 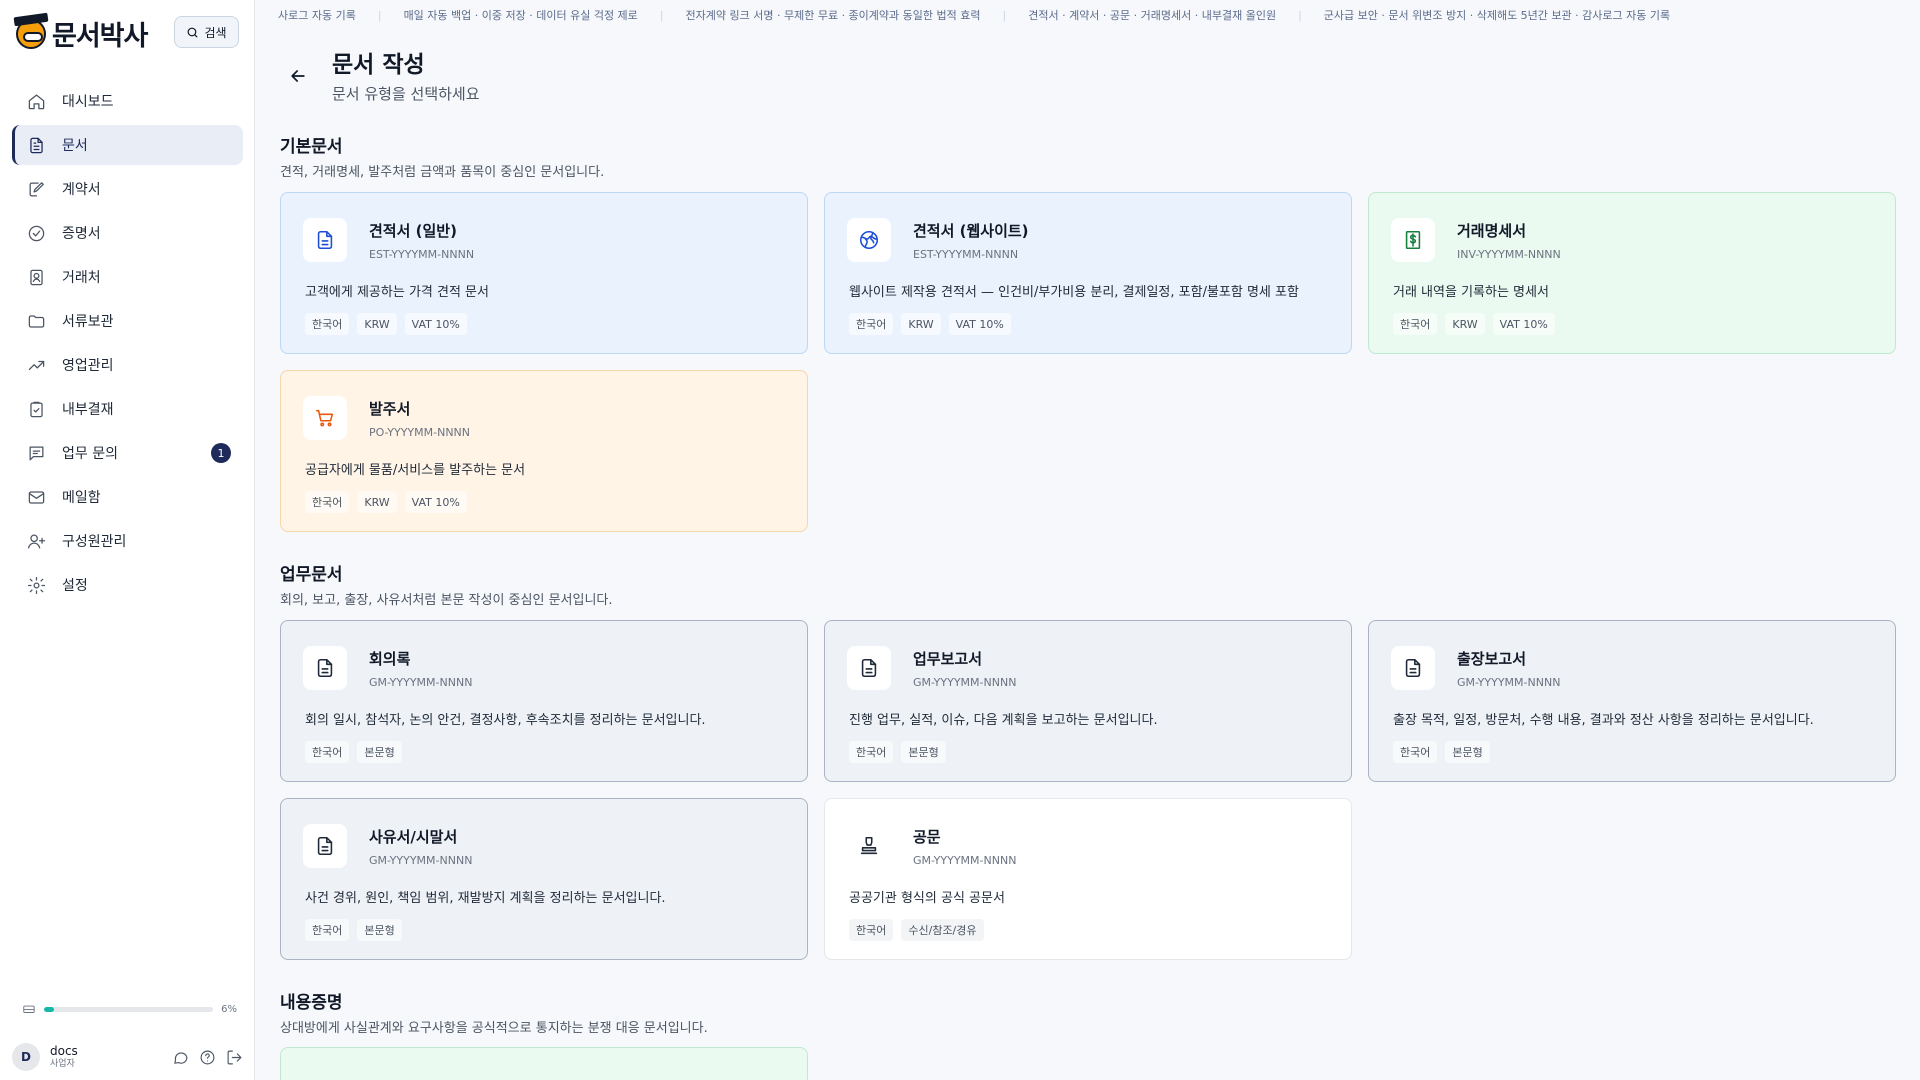 I want to click on back-button, so click(x=298, y=76).